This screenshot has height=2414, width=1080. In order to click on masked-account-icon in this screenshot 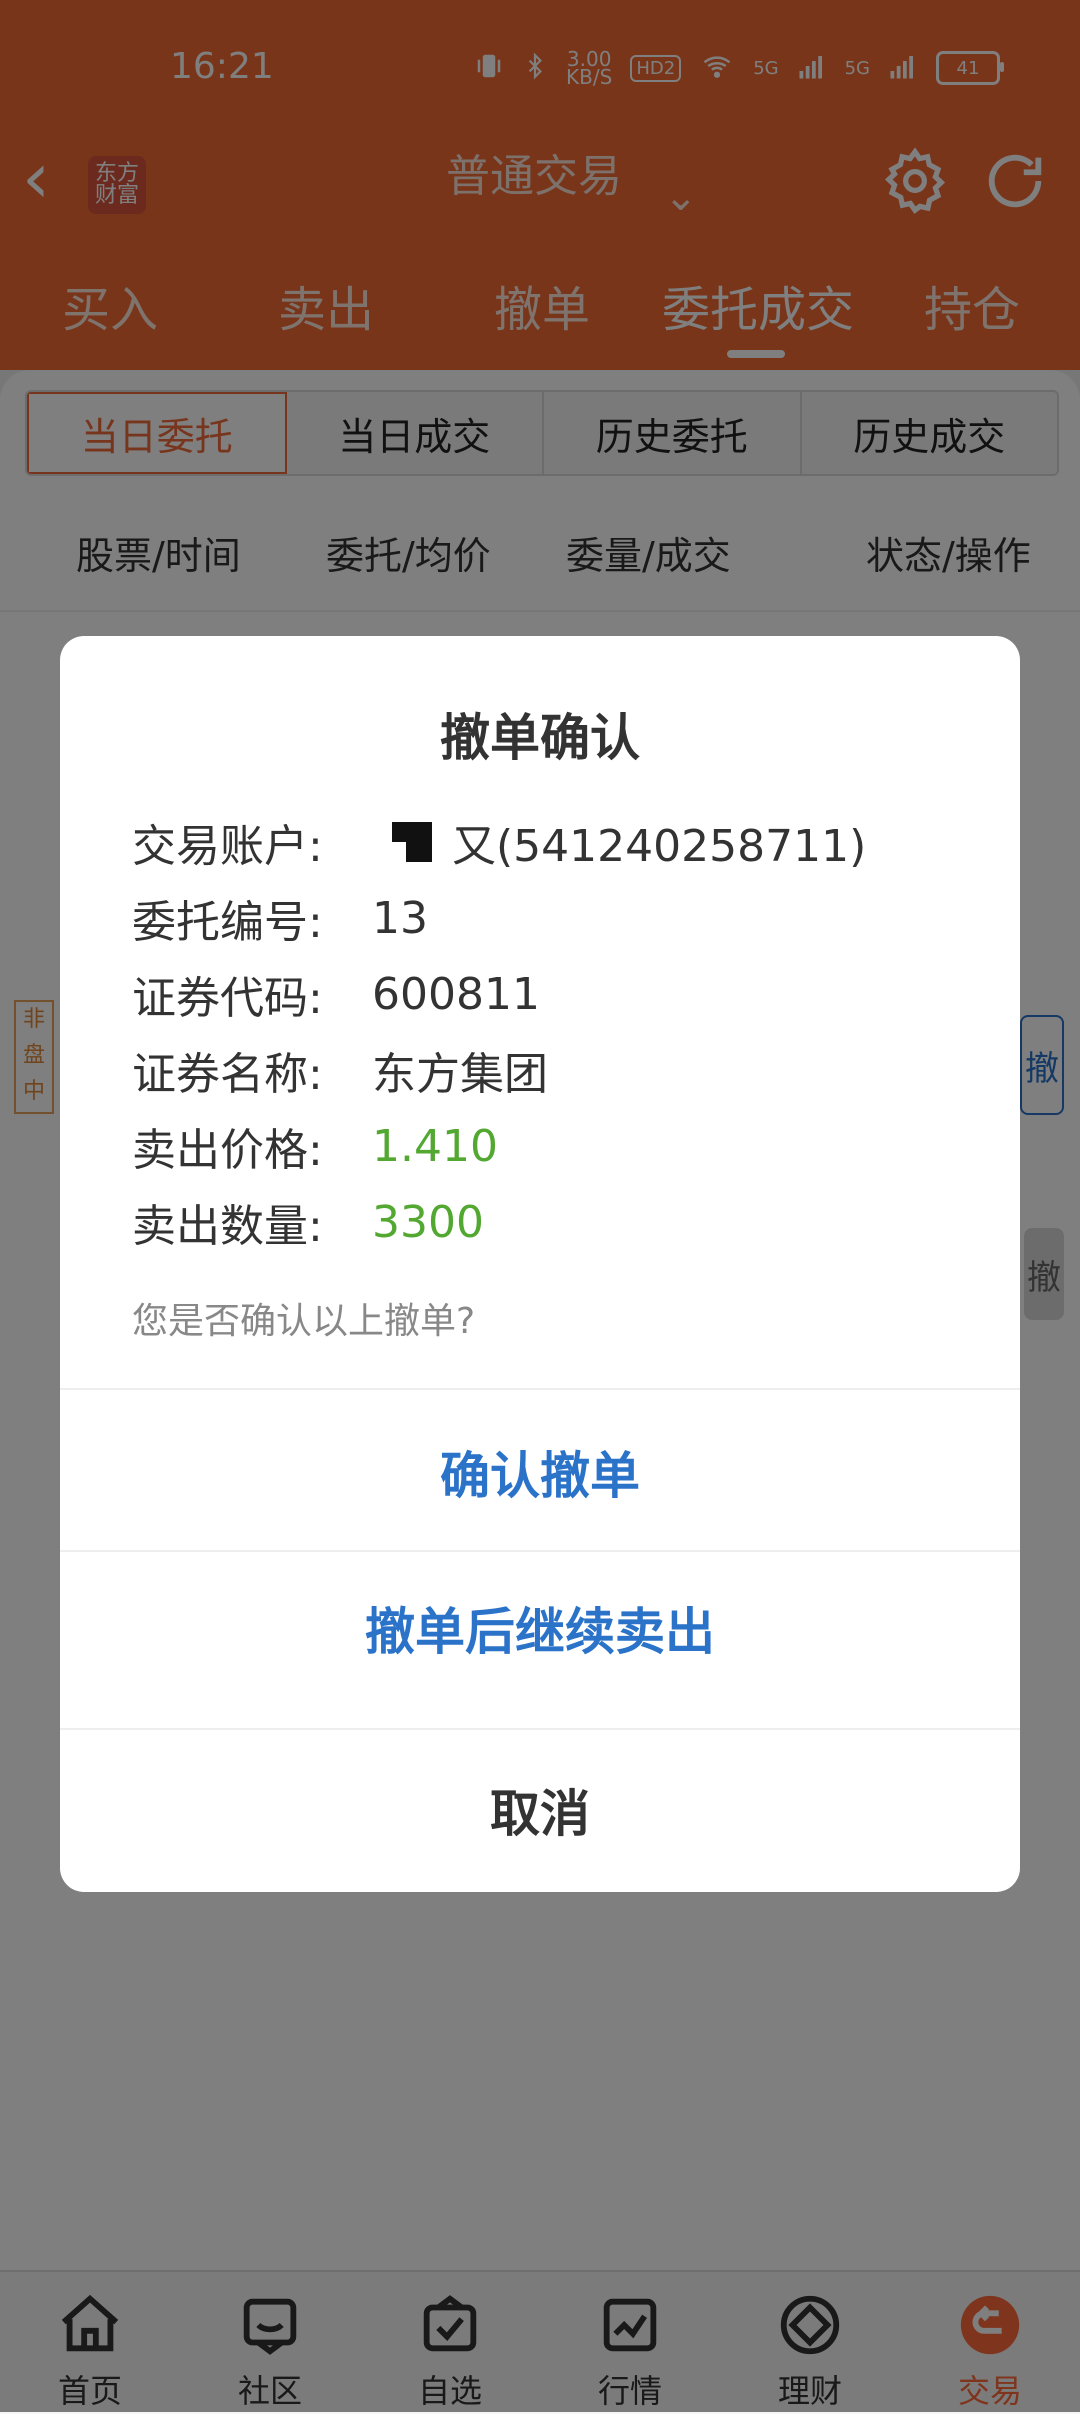, I will do `click(412, 842)`.